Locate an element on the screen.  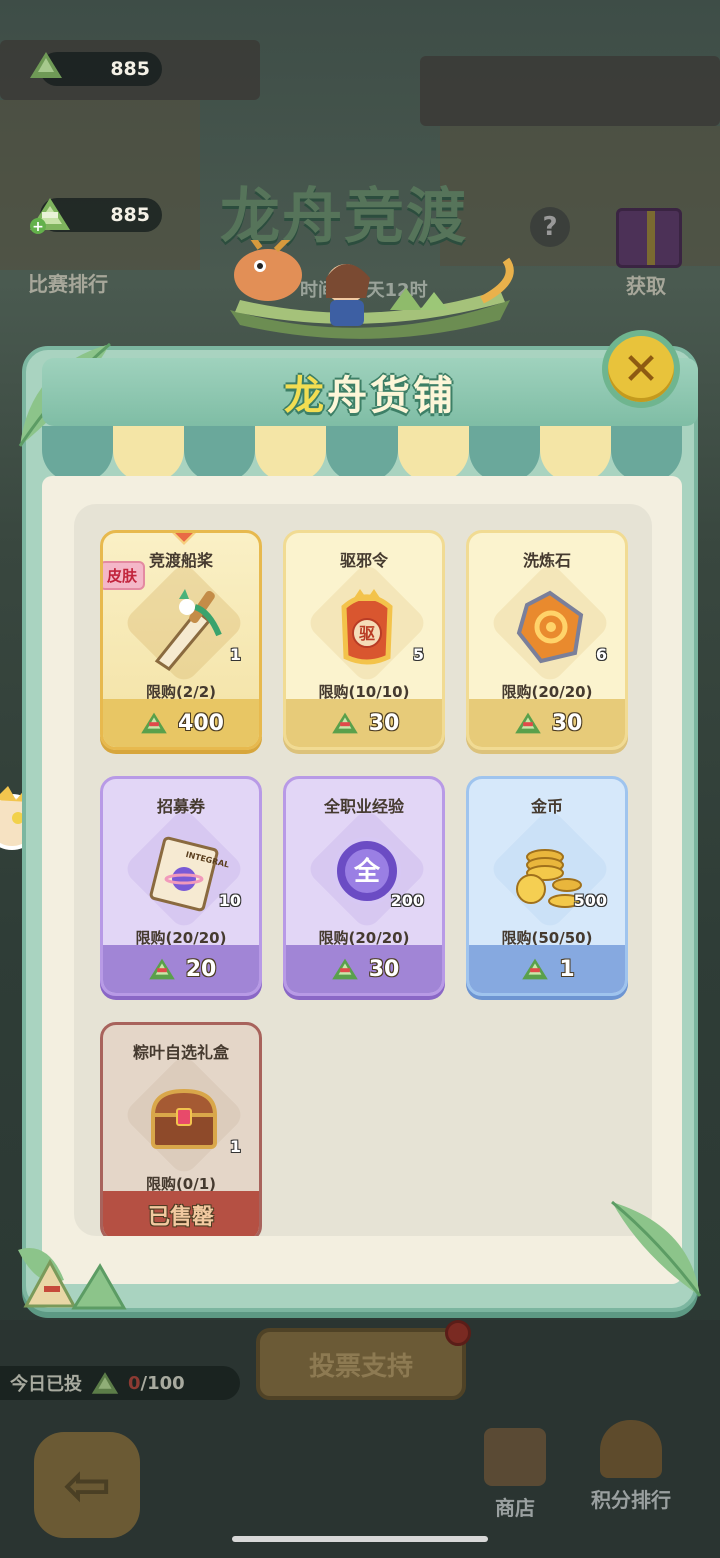
buy-button: 400 is located at coordinates (181, 723).